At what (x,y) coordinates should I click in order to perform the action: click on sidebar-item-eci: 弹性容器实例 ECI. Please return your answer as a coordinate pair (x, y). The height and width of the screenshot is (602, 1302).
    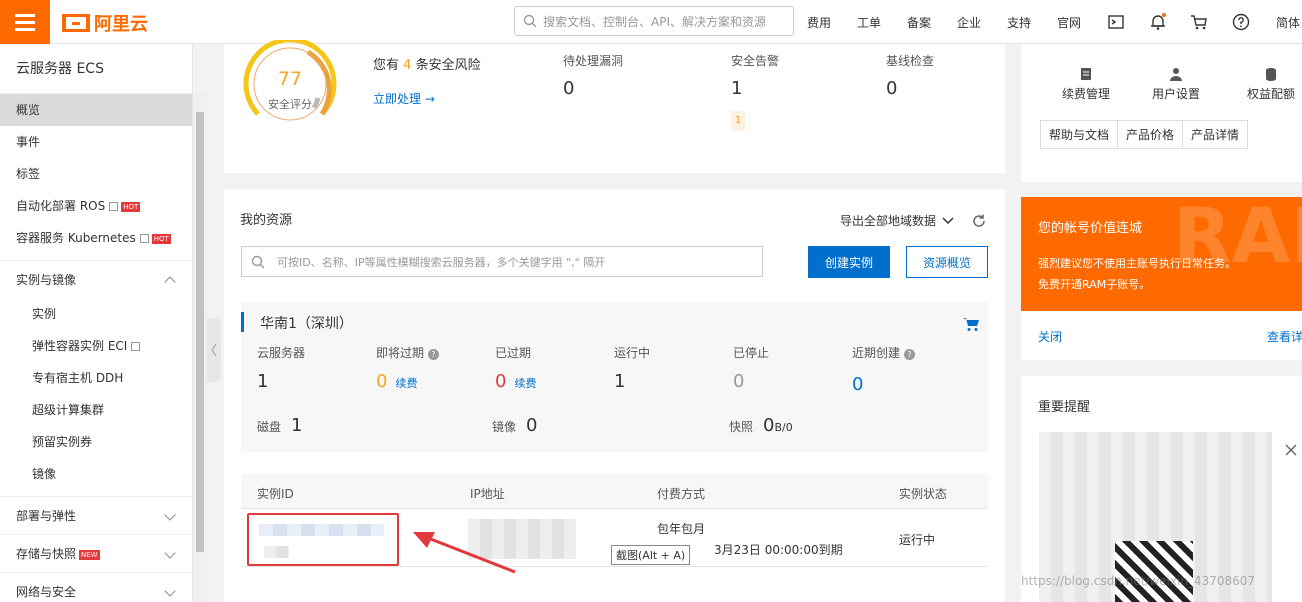
    Looking at the image, I should click on (96, 346).